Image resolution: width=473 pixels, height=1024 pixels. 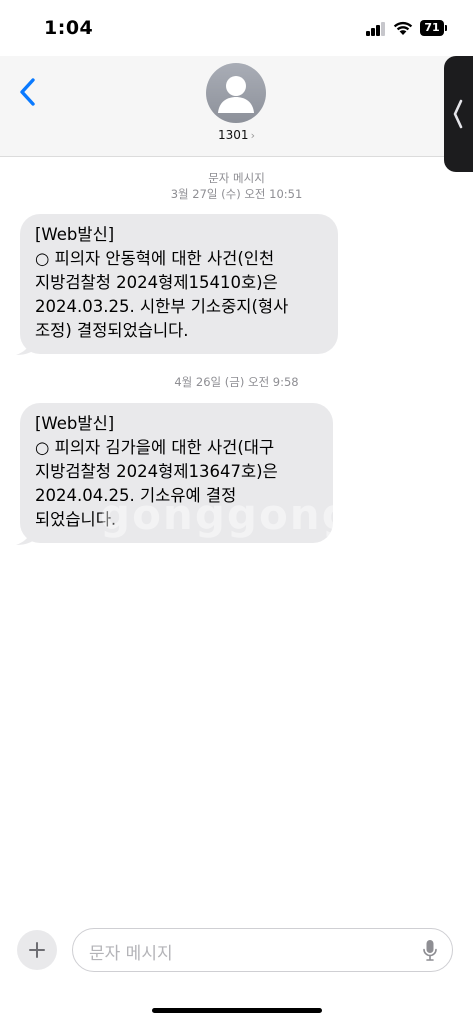 What do you see at coordinates (236, 194) in the screenshot?
I see `message-timestamp: 3월 27일 (수) 오전 10:51` at bounding box center [236, 194].